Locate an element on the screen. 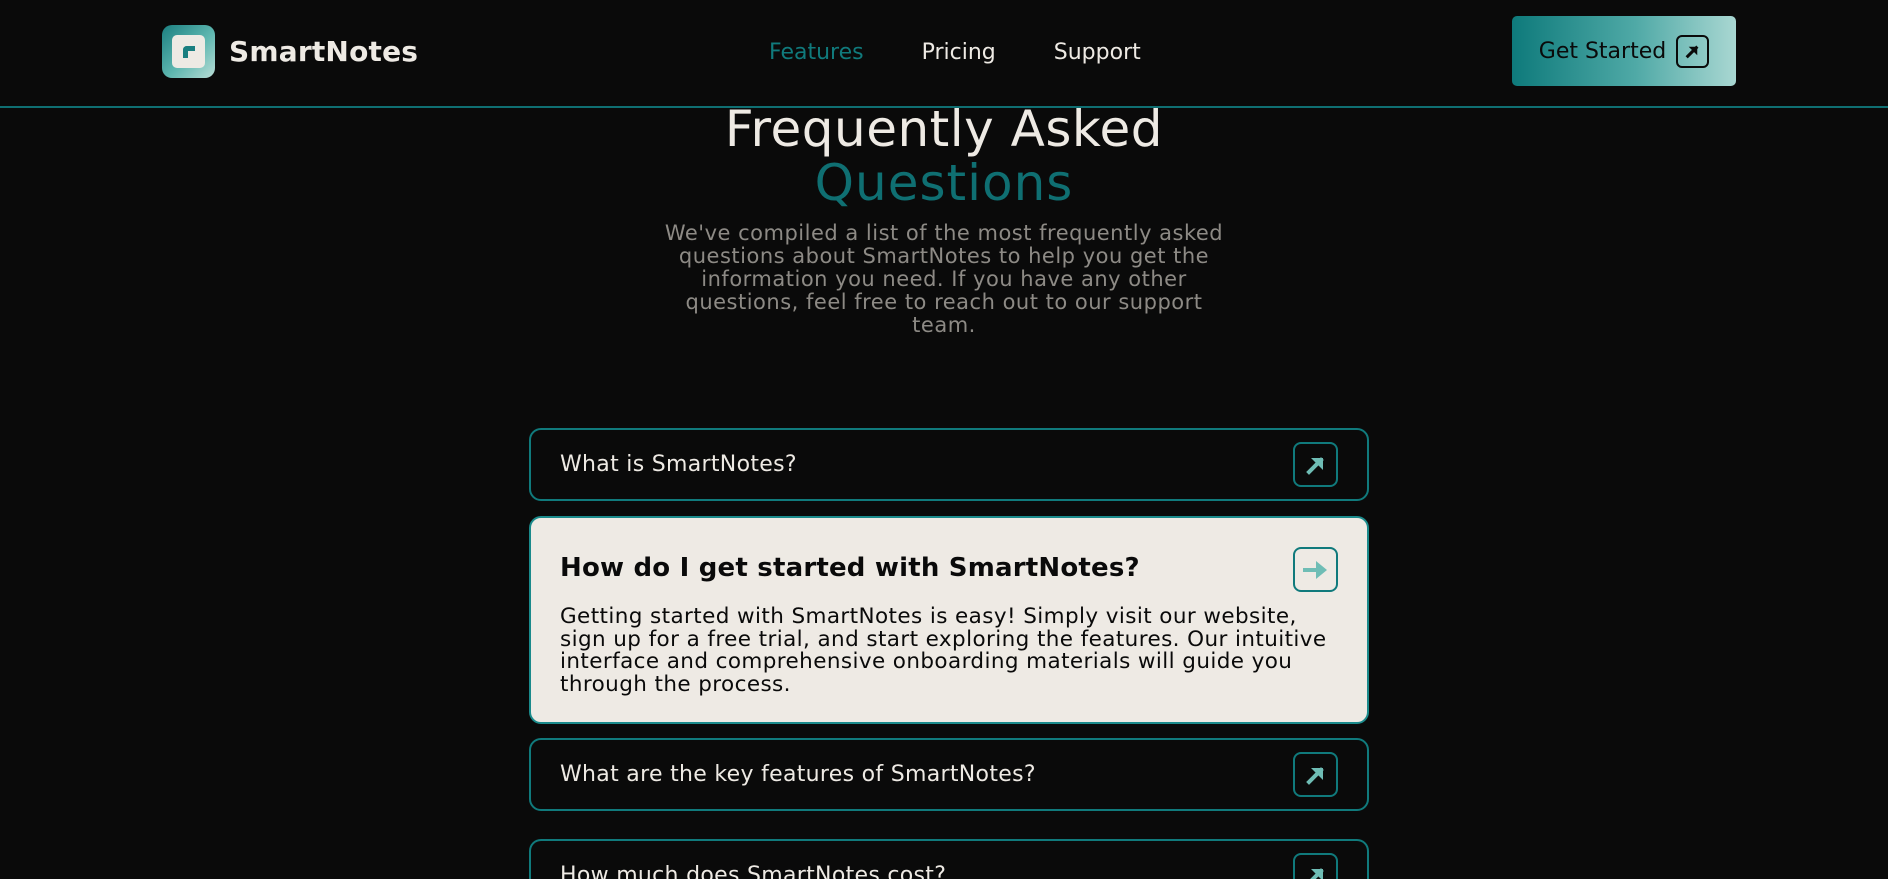  arrow-right-icon is located at coordinates (1315, 569).